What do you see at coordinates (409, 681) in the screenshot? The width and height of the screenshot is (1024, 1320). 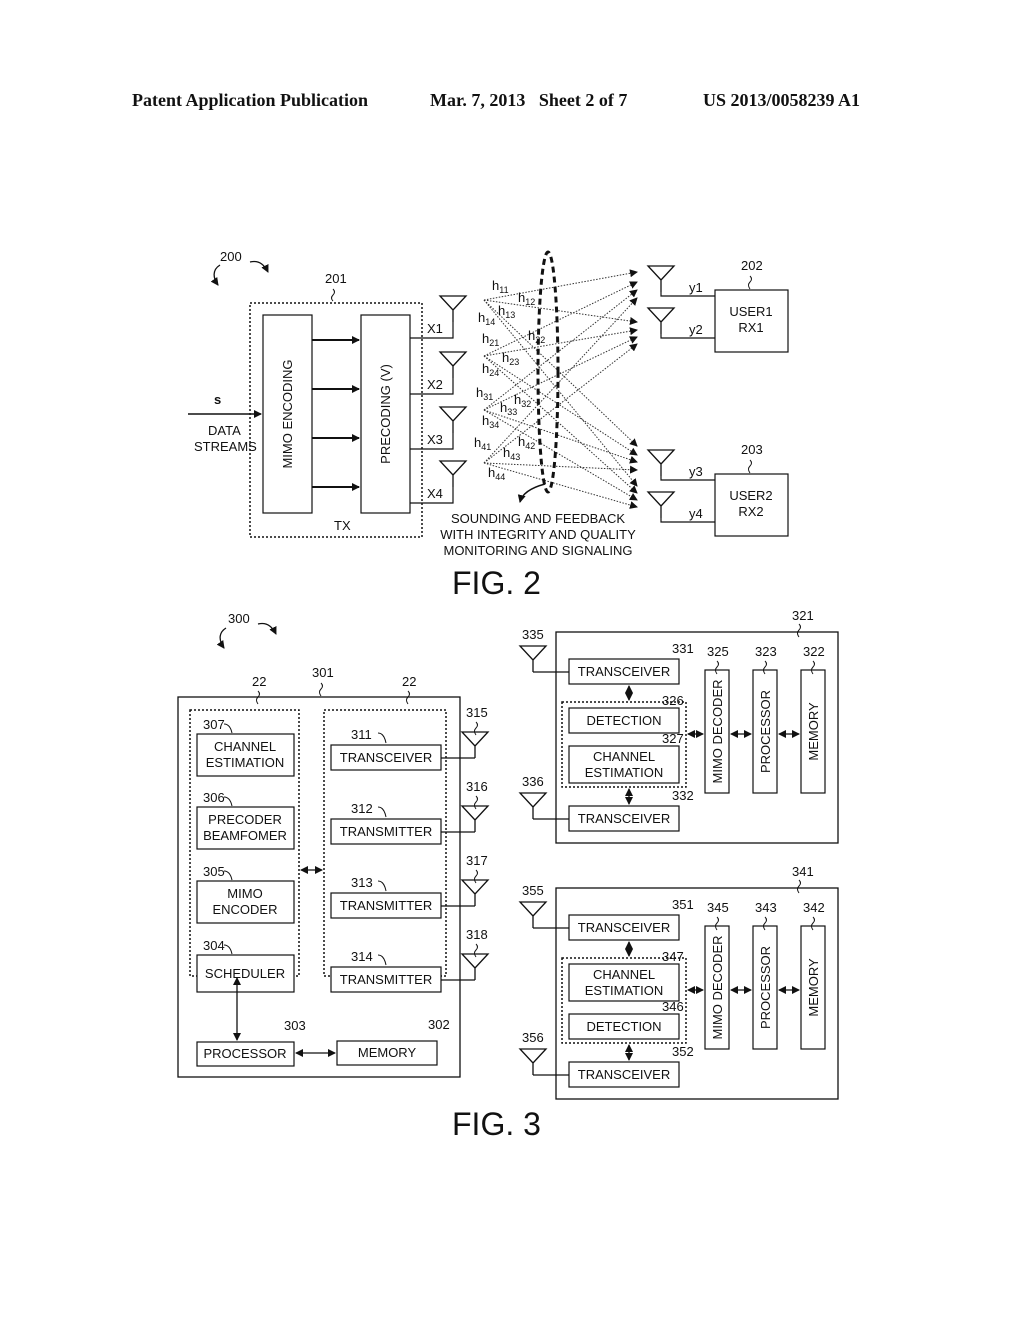 I see `ref-22-right: 22` at bounding box center [409, 681].